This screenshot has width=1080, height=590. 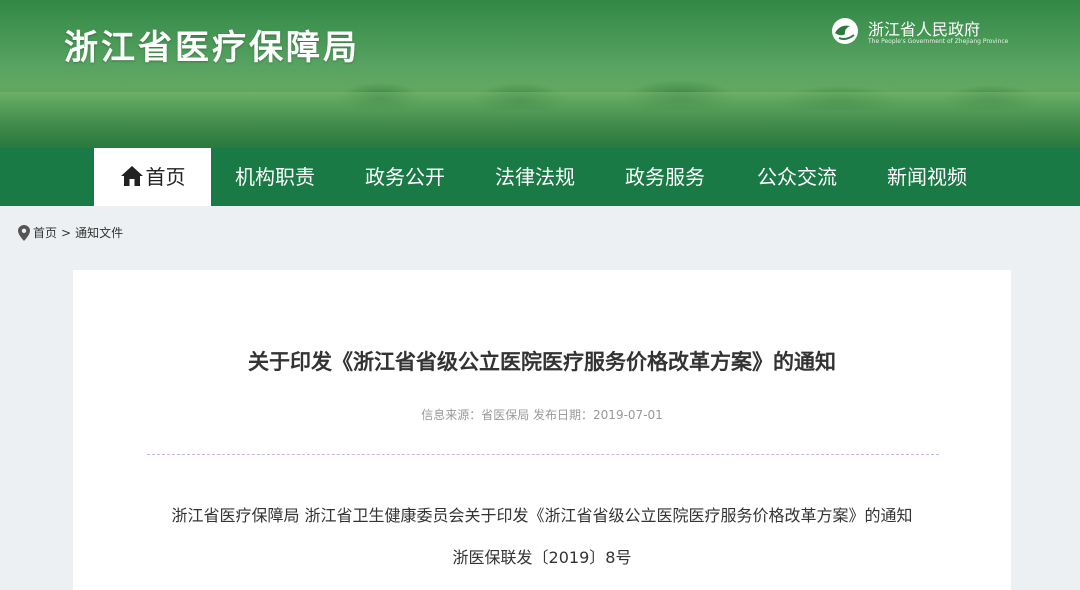 What do you see at coordinates (24, 232) in the screenshot?
I see `map-pin-icon` at bounding box center [24, 232].